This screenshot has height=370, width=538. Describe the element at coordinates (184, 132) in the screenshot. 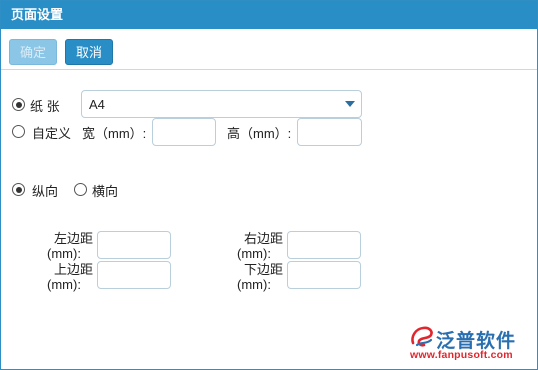

I see `width-input` at that location.